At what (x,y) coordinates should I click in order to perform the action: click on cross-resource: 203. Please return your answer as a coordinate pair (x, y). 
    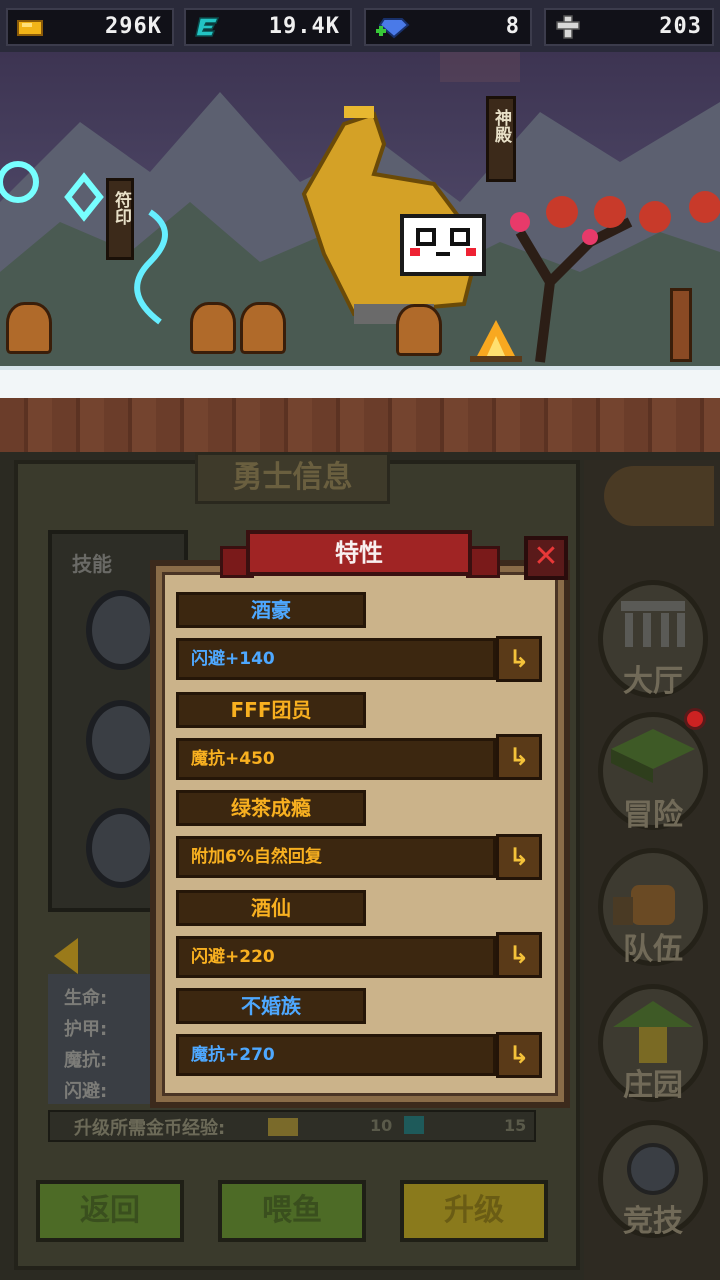
    Looking at the image, I should click on (629, 27).